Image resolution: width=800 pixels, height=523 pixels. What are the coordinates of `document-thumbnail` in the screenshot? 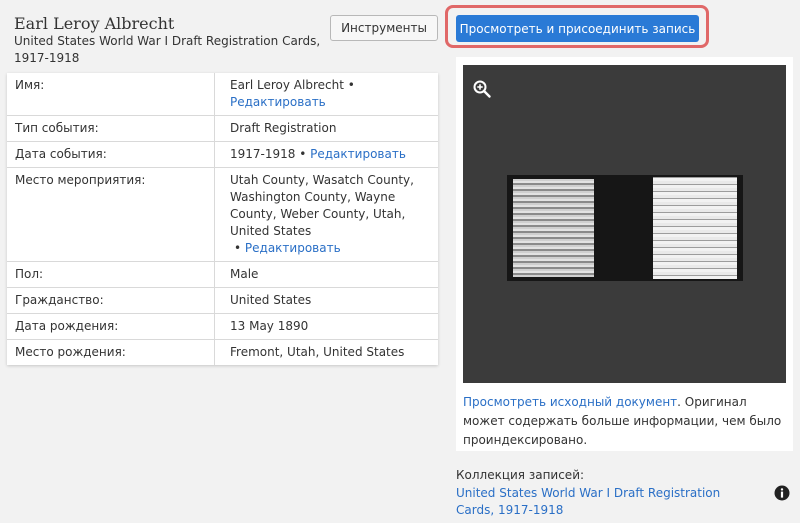 It's located at (625, 228).